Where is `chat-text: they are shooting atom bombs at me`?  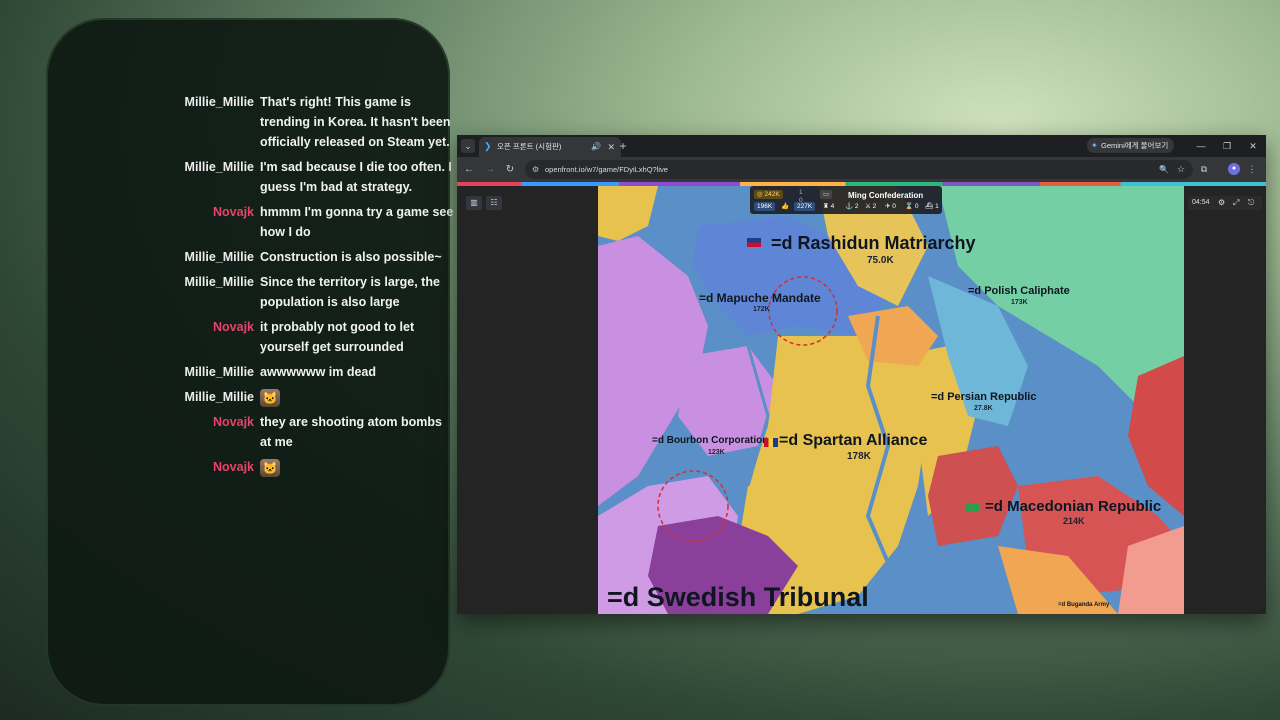 chat-text: they are shooting atom bombs at me is located at coordinates (351, 432).